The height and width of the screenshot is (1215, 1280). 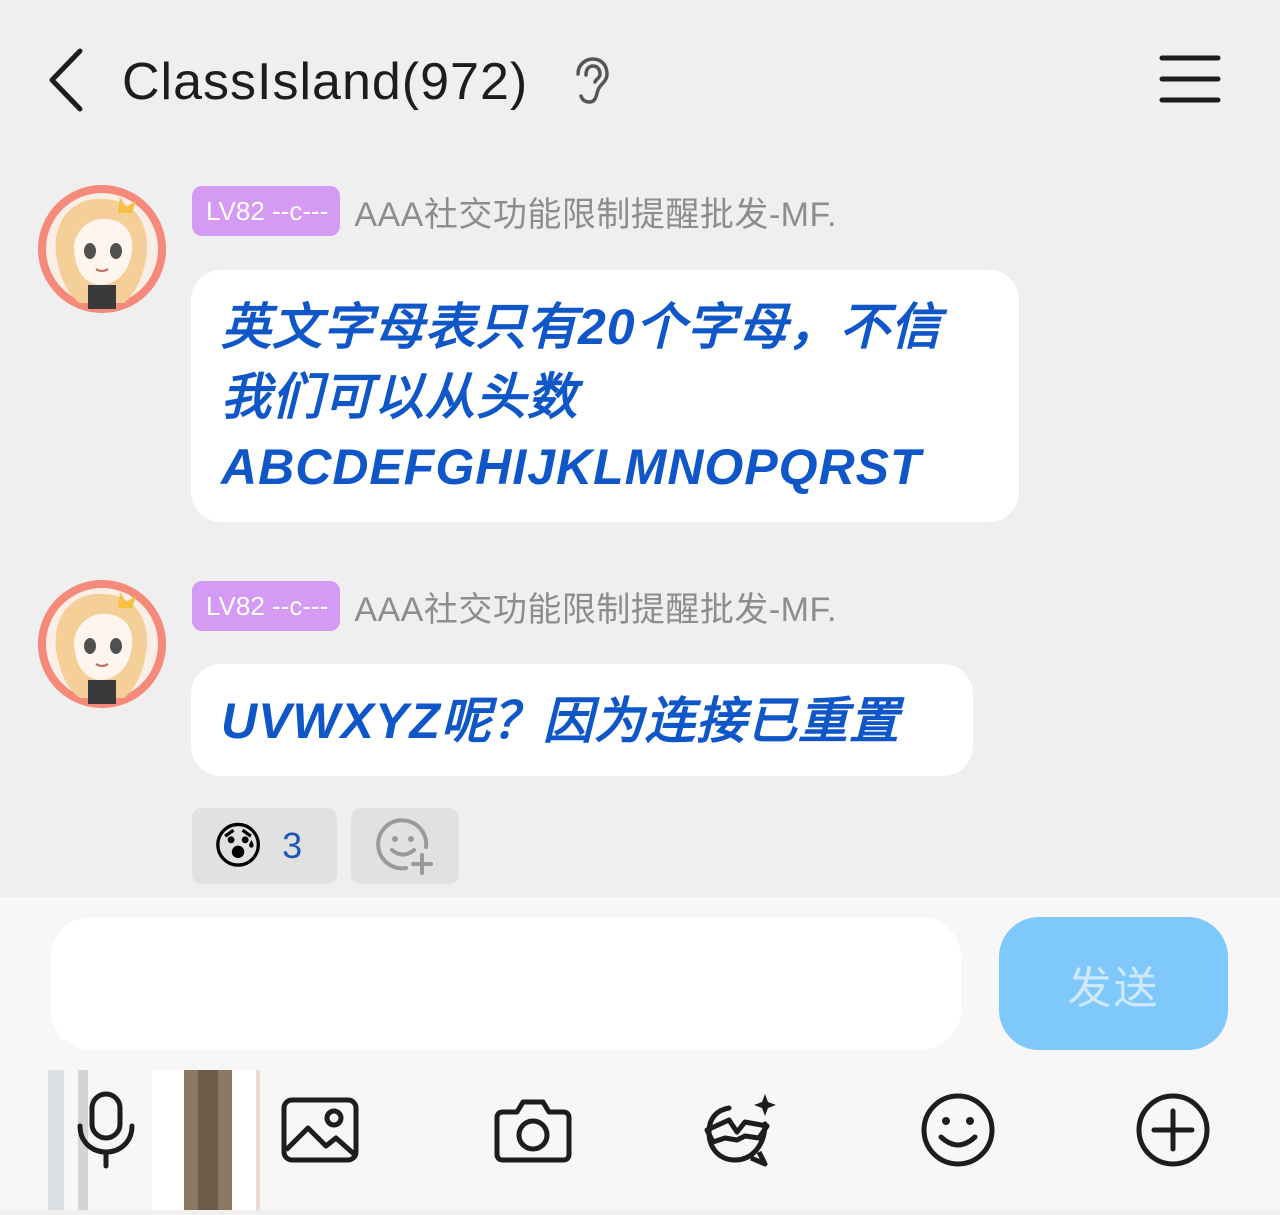 I want to click on message-line: UVWXYZ呢？因为连接已重置, so click(x=560, y=721).